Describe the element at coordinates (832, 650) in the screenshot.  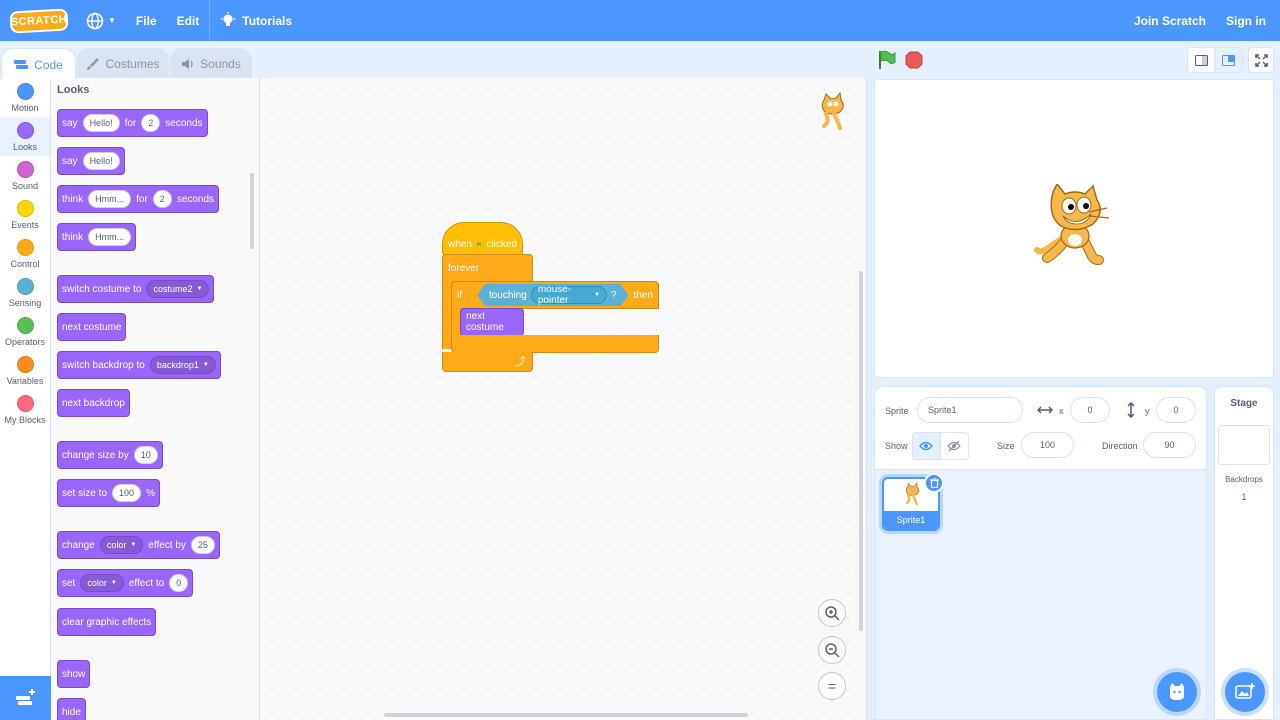
I see `zoom-out-button` at that location.